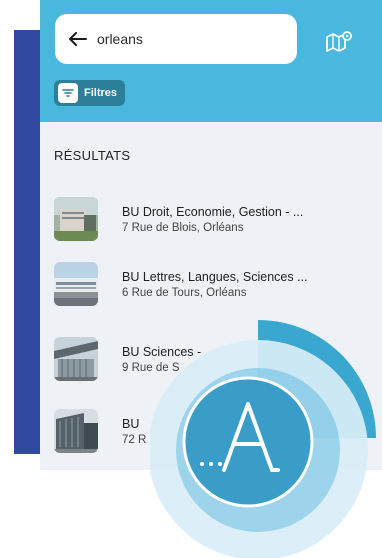  What do you see at coordinates (101, 93) in the screenshot?
I see `filters-label: Filtres` at bounding box center [101, 93].